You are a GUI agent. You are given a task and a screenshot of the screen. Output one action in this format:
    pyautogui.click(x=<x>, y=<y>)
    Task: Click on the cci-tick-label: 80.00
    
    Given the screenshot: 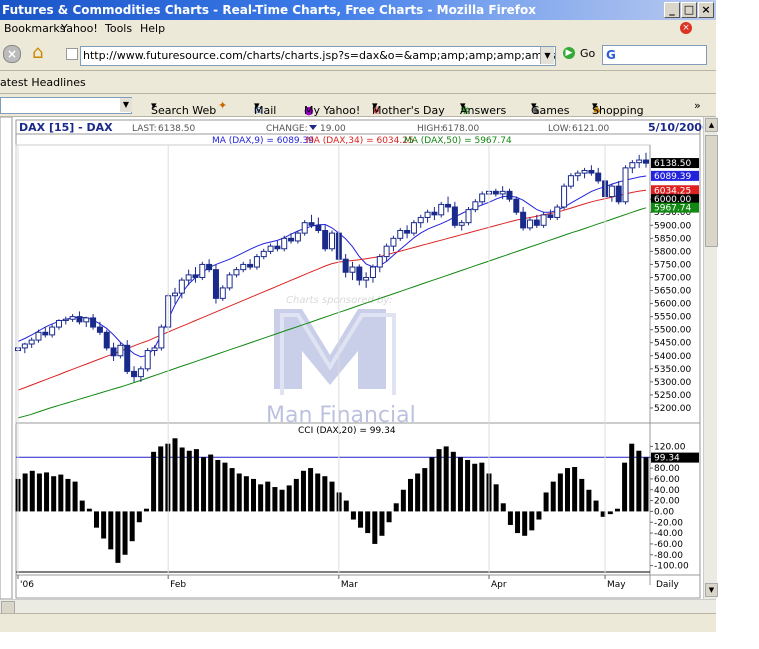 What is the action you would take?
    pyautogui.click(x=667, y=469)
    